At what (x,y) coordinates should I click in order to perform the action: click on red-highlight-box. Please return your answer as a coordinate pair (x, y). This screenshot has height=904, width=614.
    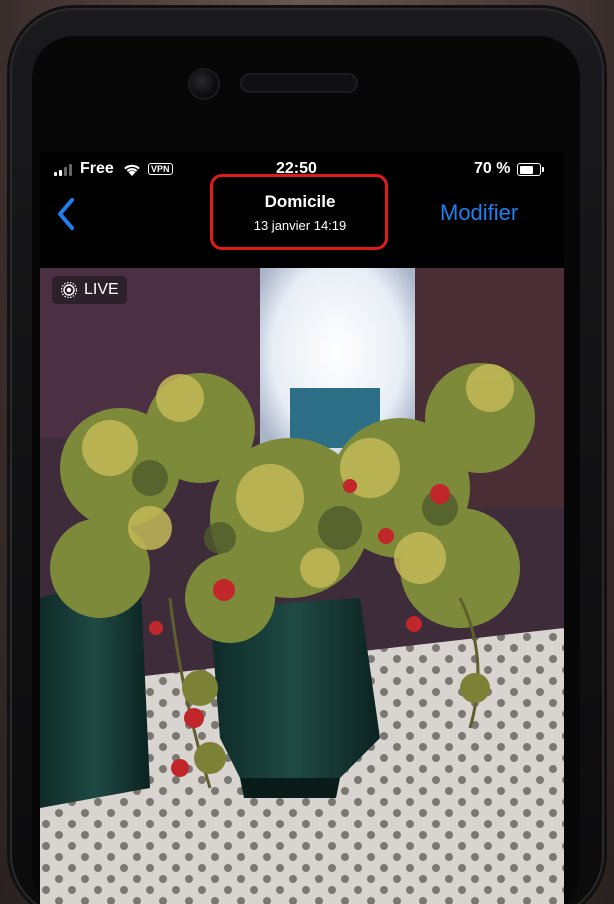
    Looking at the image, I should click on (299, 212).